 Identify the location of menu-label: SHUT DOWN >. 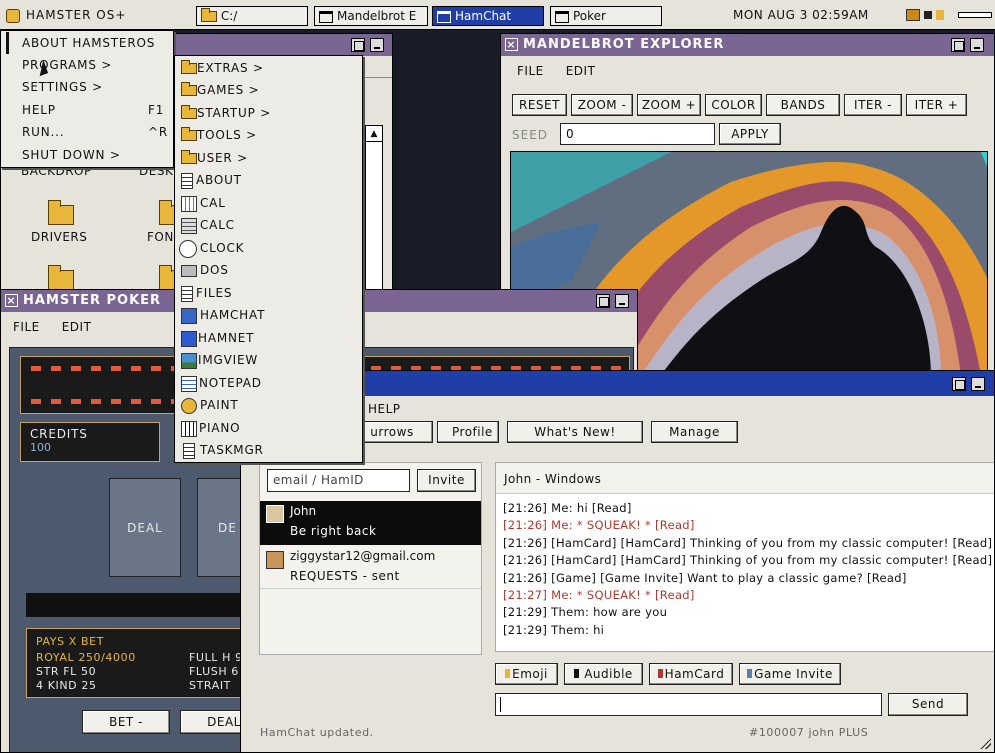
(71, 155).